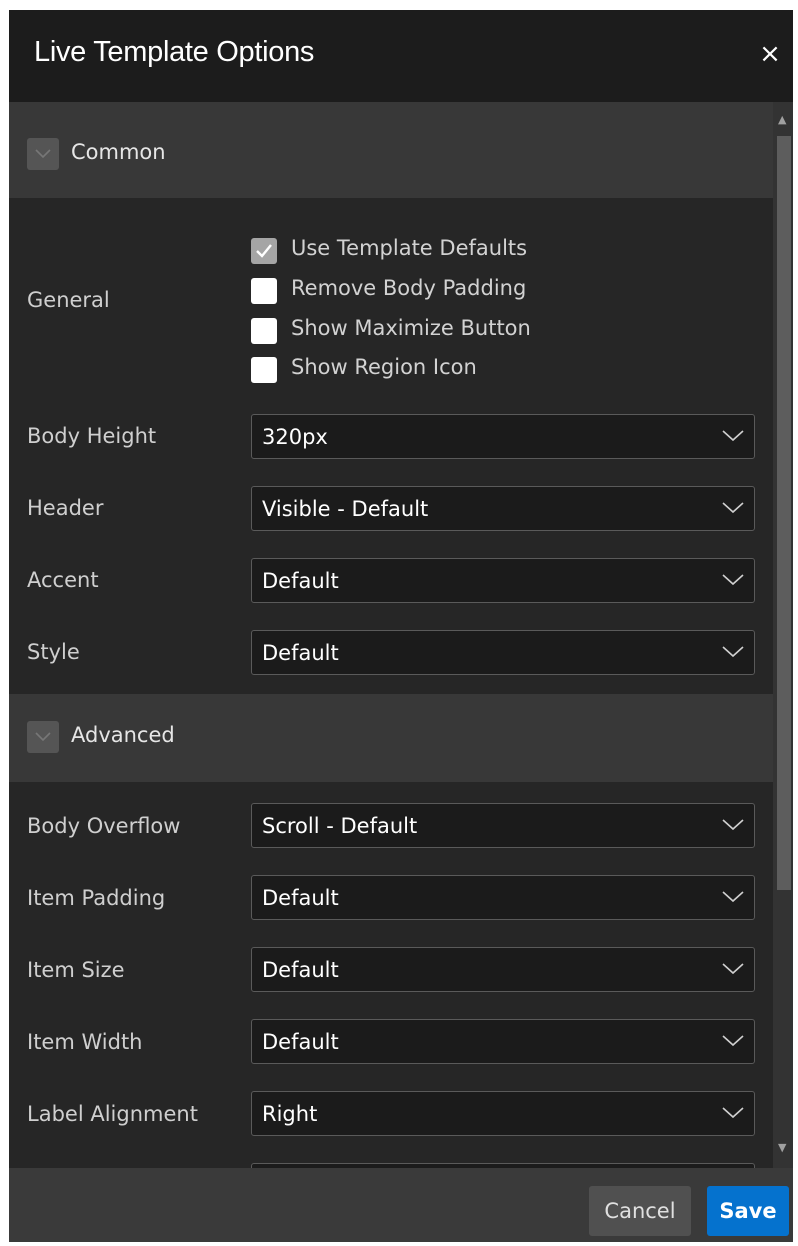  What do you see at coordinates (409, 248) in the screenshot?
I see `checkbox-label: Use Template Defaults` at bounding box center [409, 248].